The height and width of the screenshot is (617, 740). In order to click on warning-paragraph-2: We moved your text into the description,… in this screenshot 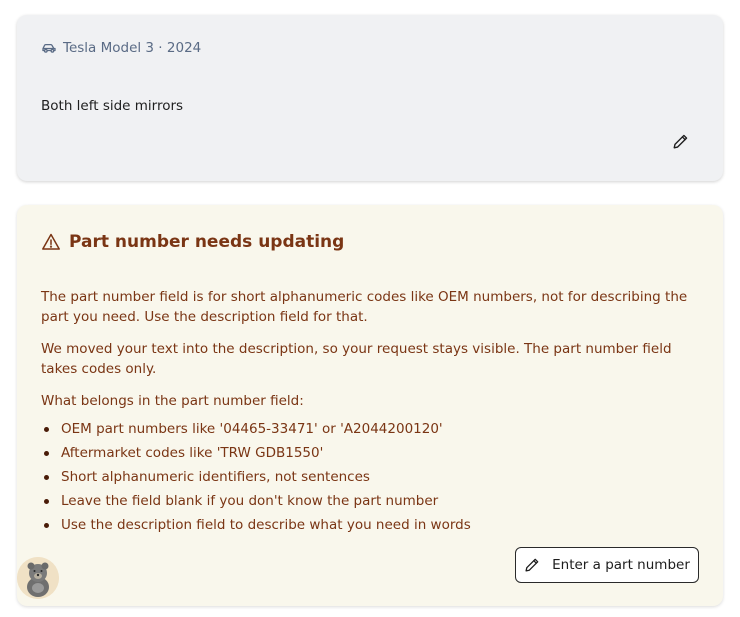, I will do `click(356, 359)`.